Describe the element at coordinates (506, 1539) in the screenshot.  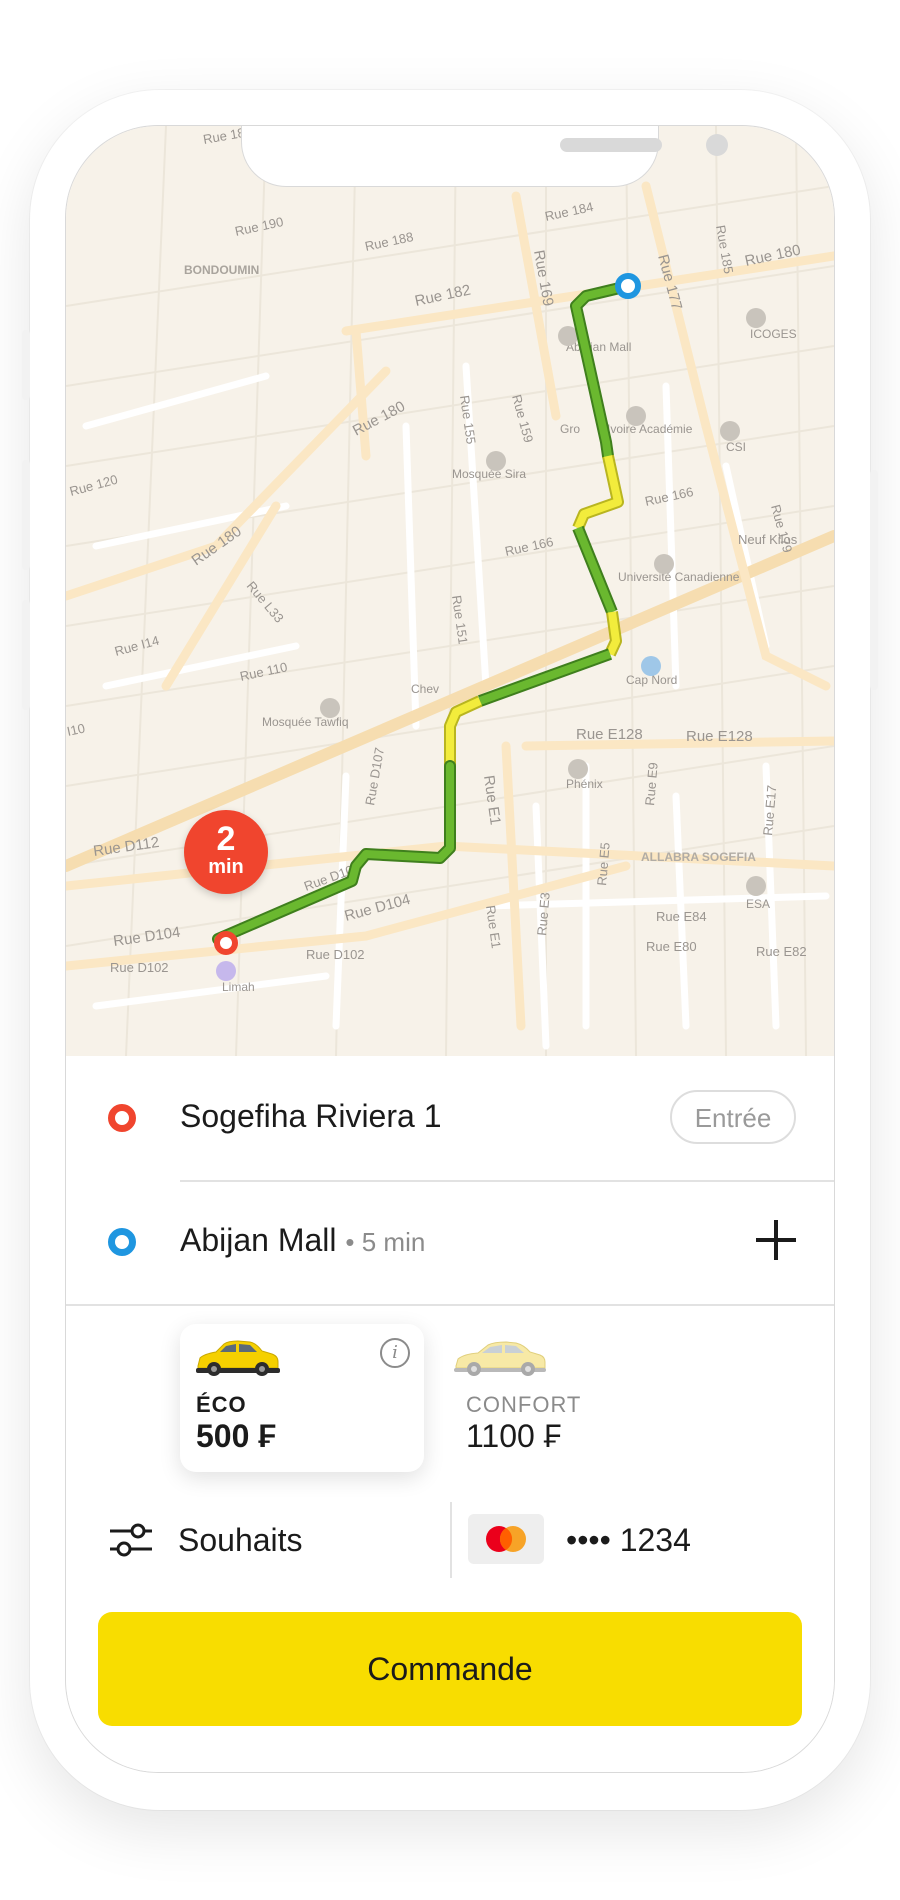
I see `mastercard-icon` at that location.